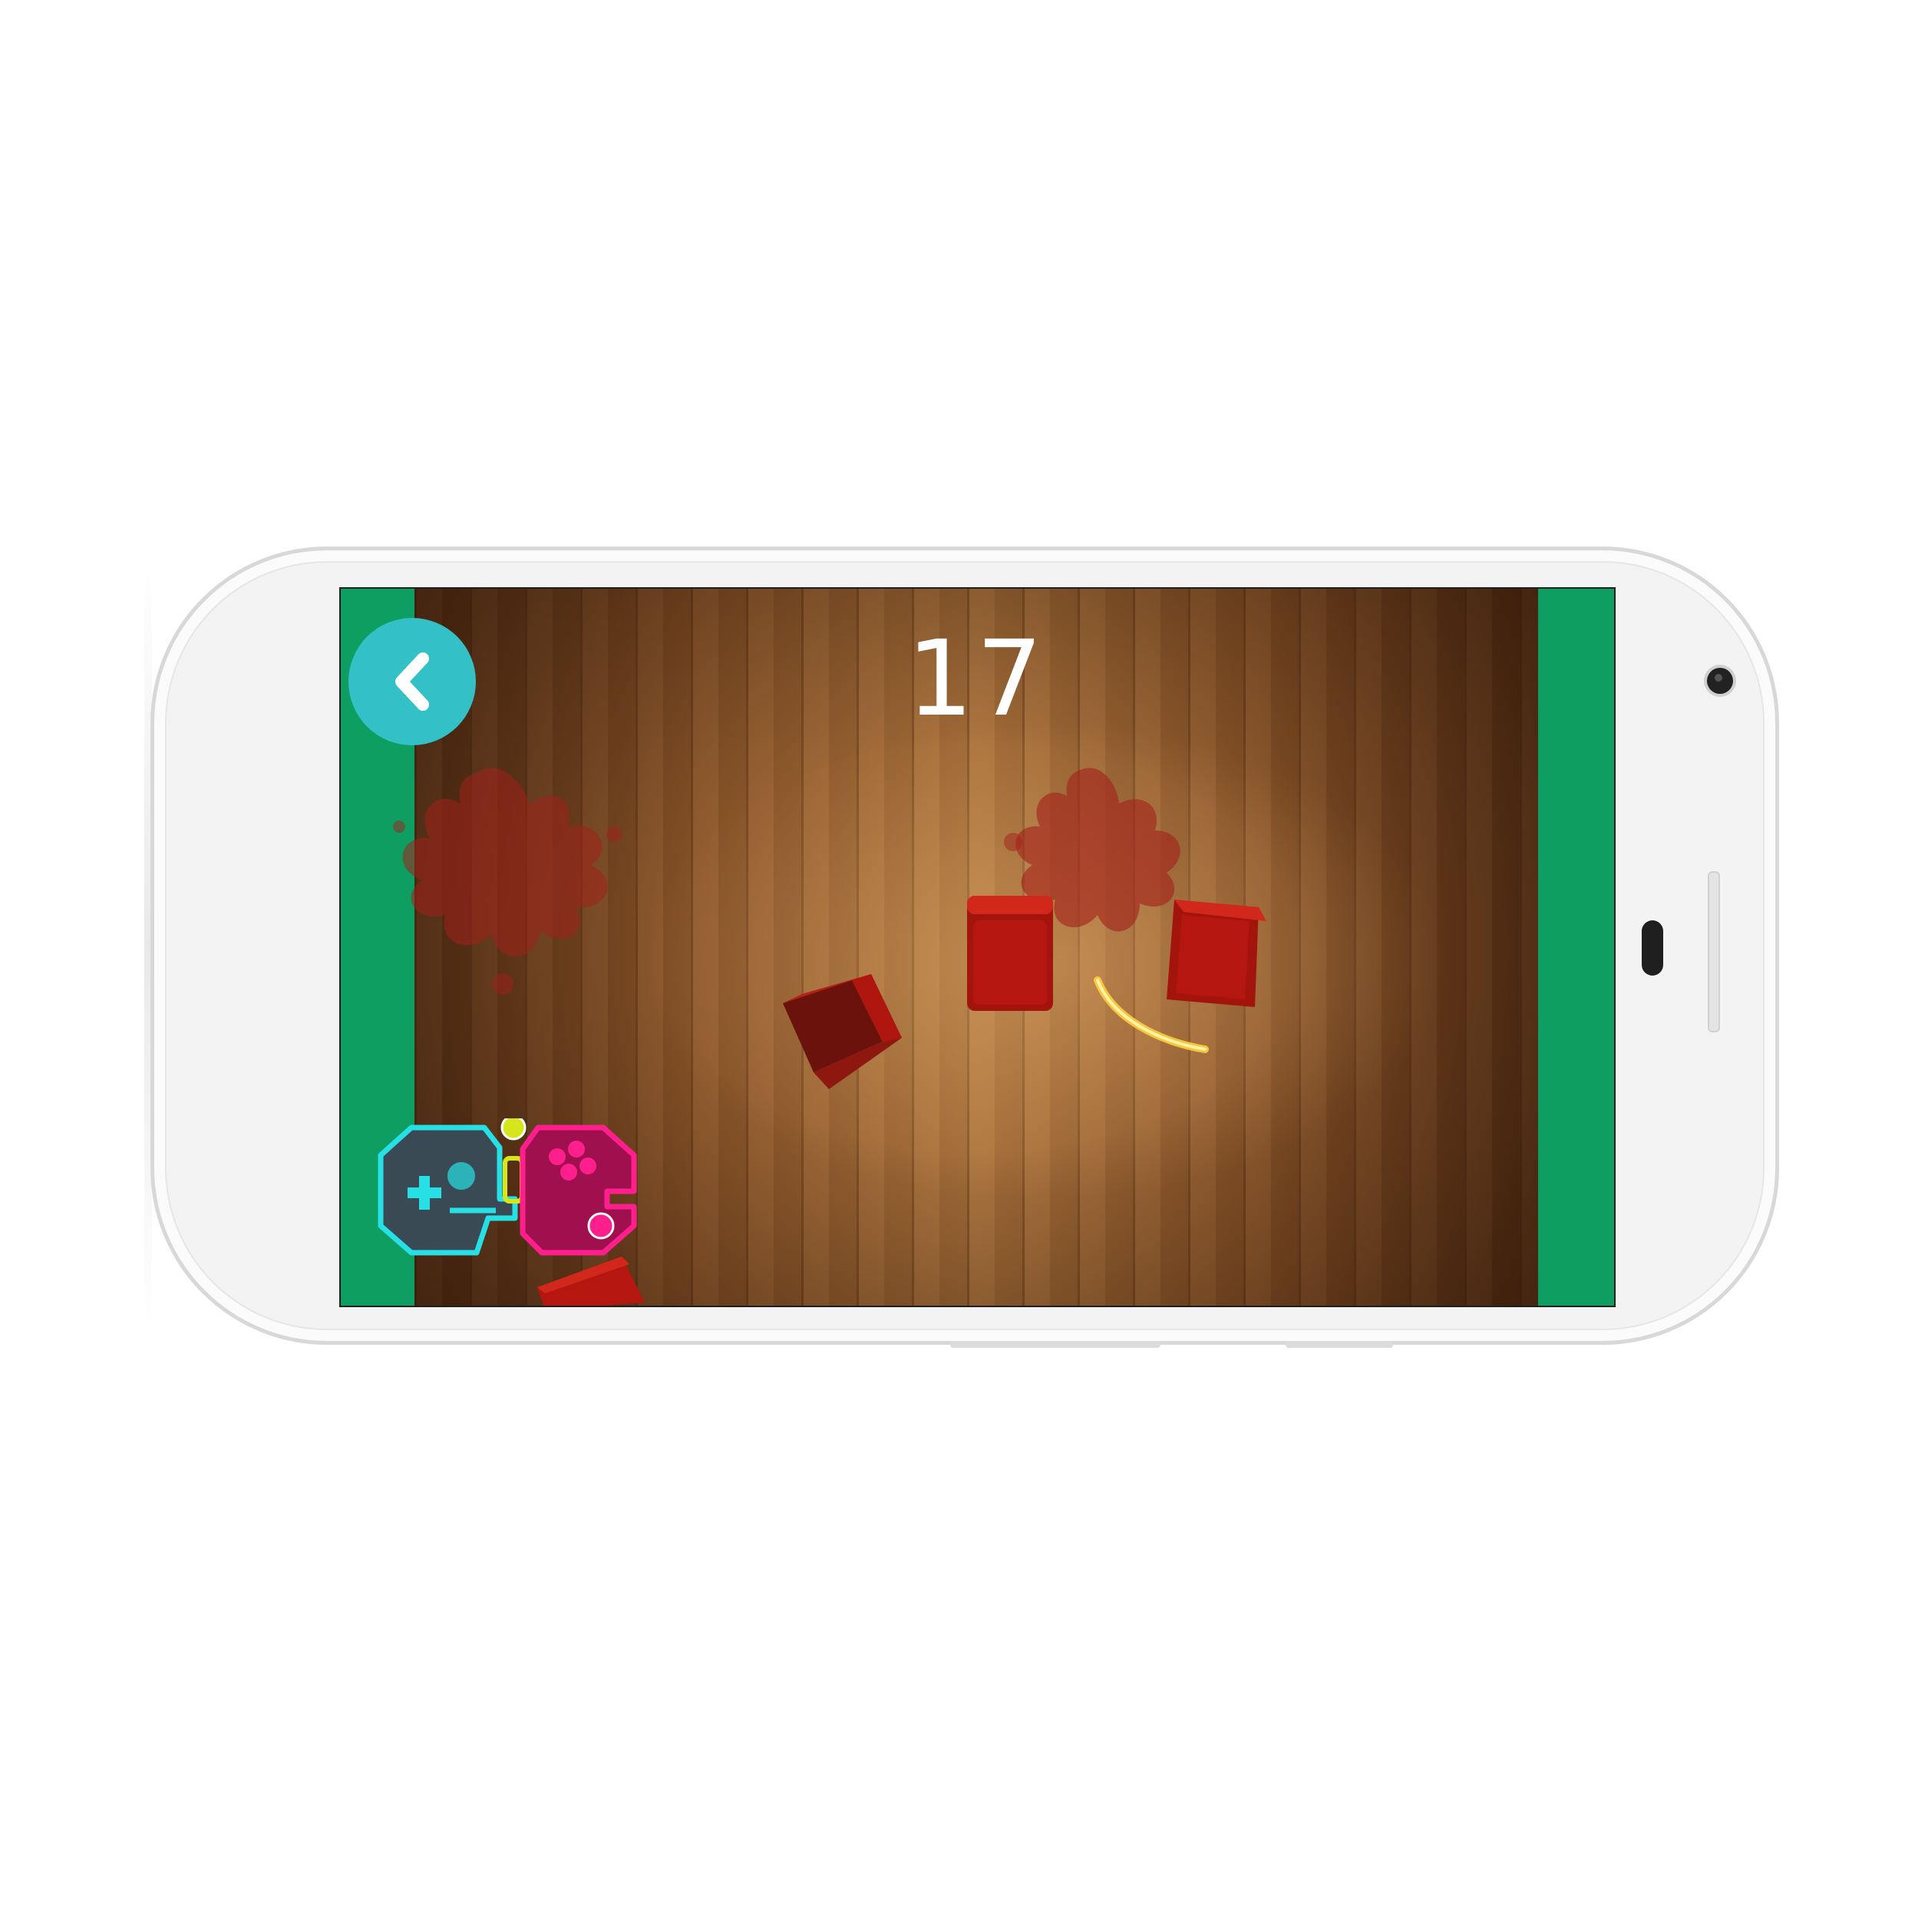  I want to click on phone-side-slot, so click(1714, 951).